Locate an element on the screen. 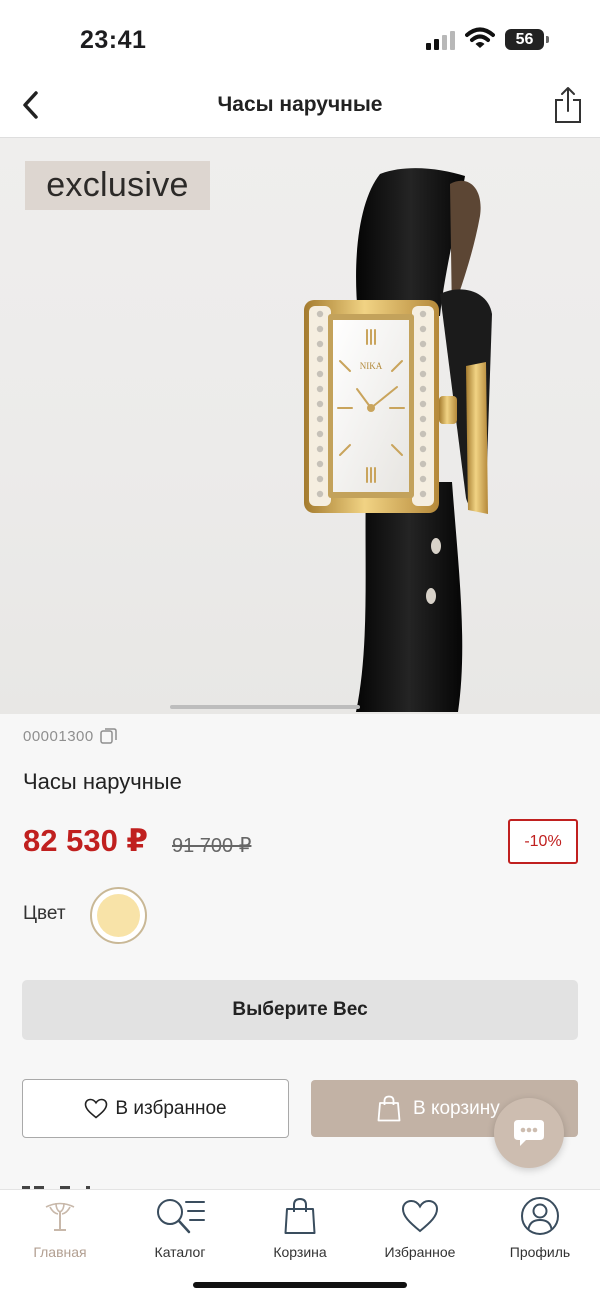  share-icon is located at coordinates (568, 105).